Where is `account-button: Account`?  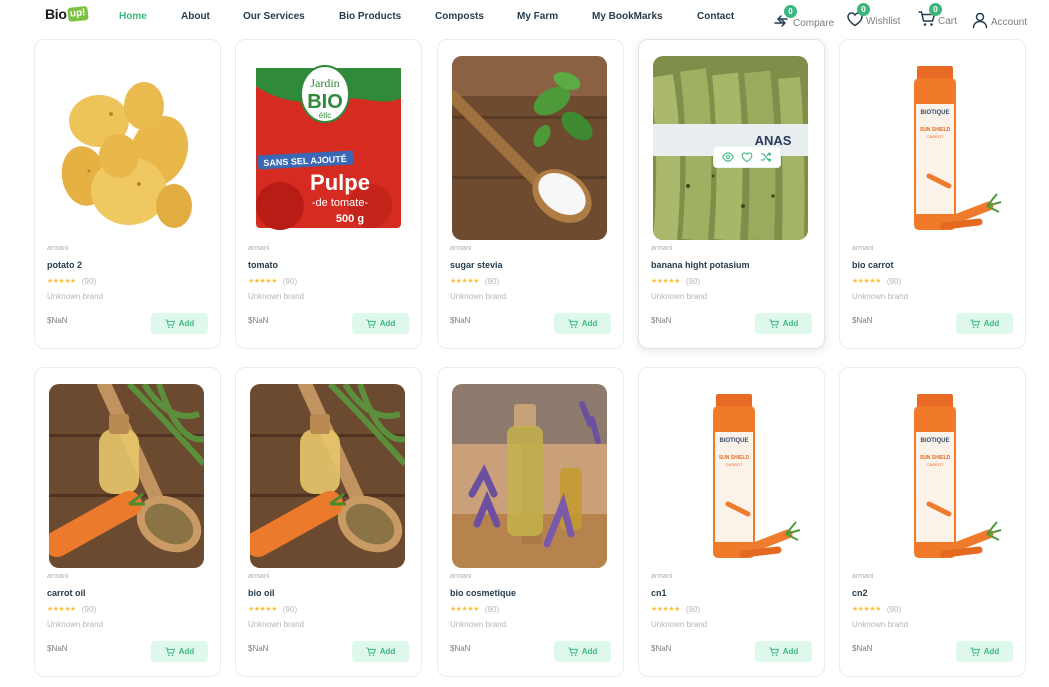 account-button: Account is located at coordinates (999, 20).